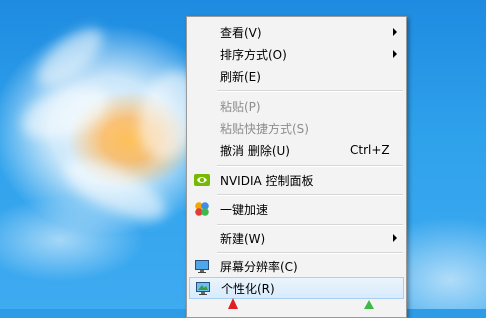 The image size is (486, 318). I want to click on personalize-icon, so click(203, 288).